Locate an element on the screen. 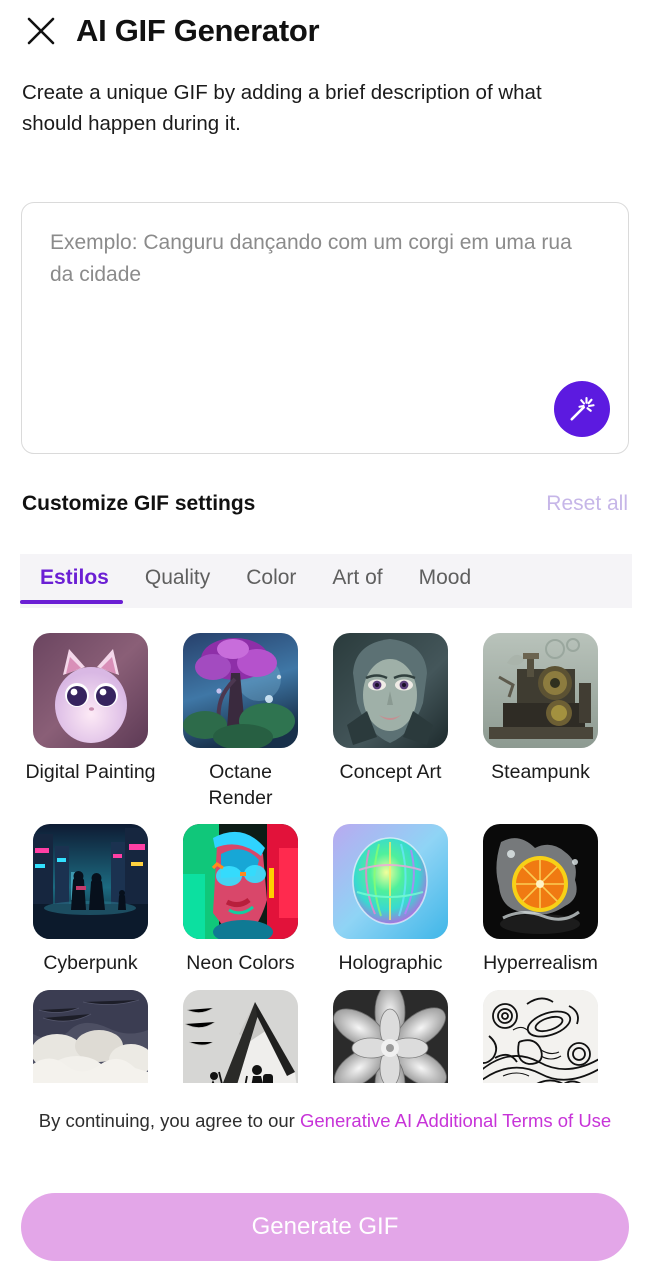 Image resolution: width=650 pixels, height=1280 pixels. header: AI GIF Generator is located at coordinates (325, 24).